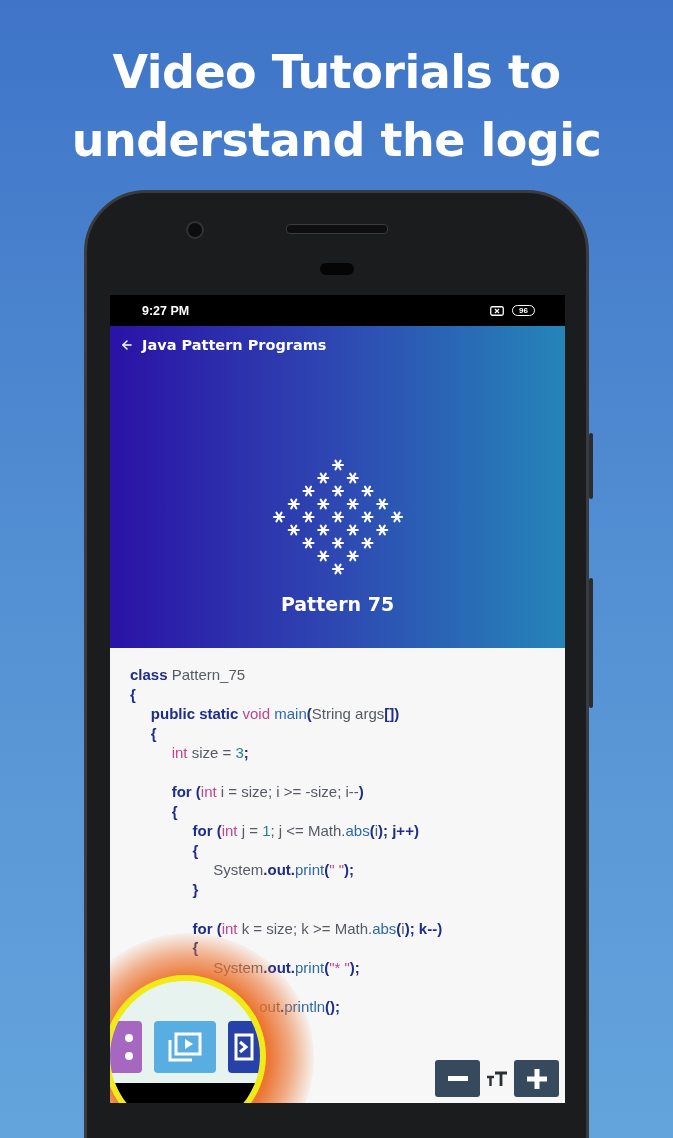 The height and width of the screenshot is (1138, 673). I want to click on camera-icon, so click(195, 230).